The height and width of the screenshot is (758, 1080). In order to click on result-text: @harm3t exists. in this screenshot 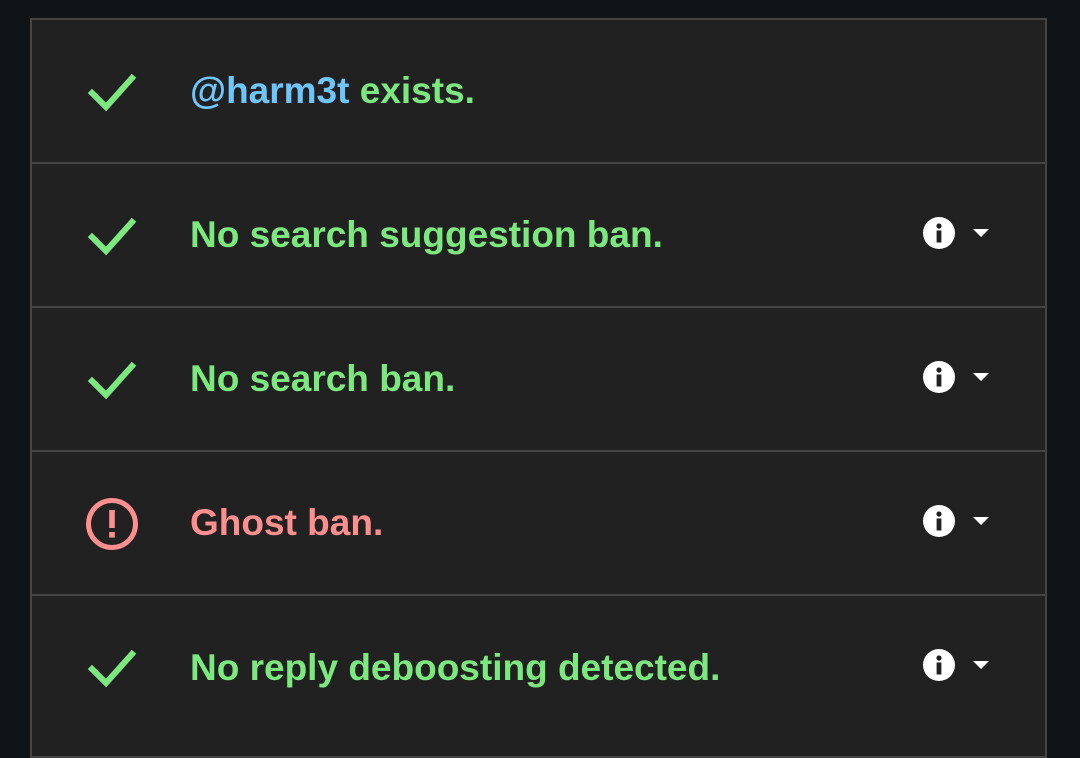, I will do `click(332, 91)`.